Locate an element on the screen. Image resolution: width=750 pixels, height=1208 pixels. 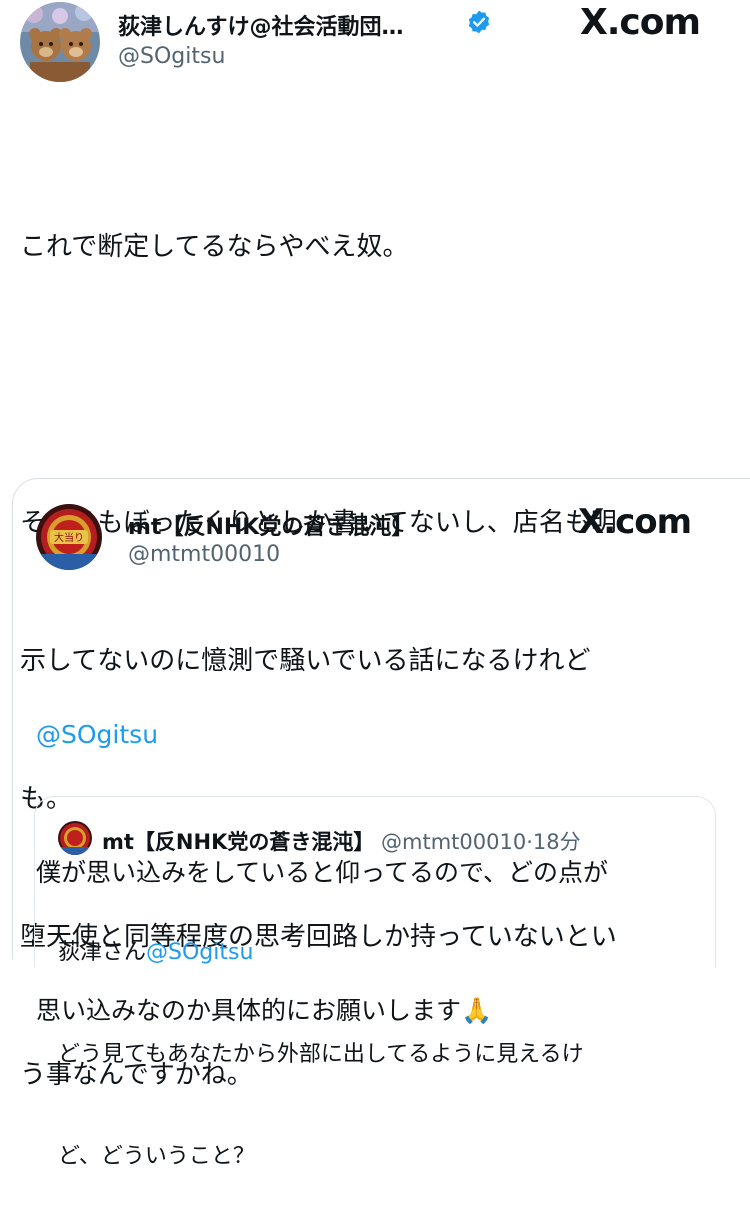
nested-author-display-name: mt【反NHK党の蒼き混沌】 is located at coordinates (238, 842).